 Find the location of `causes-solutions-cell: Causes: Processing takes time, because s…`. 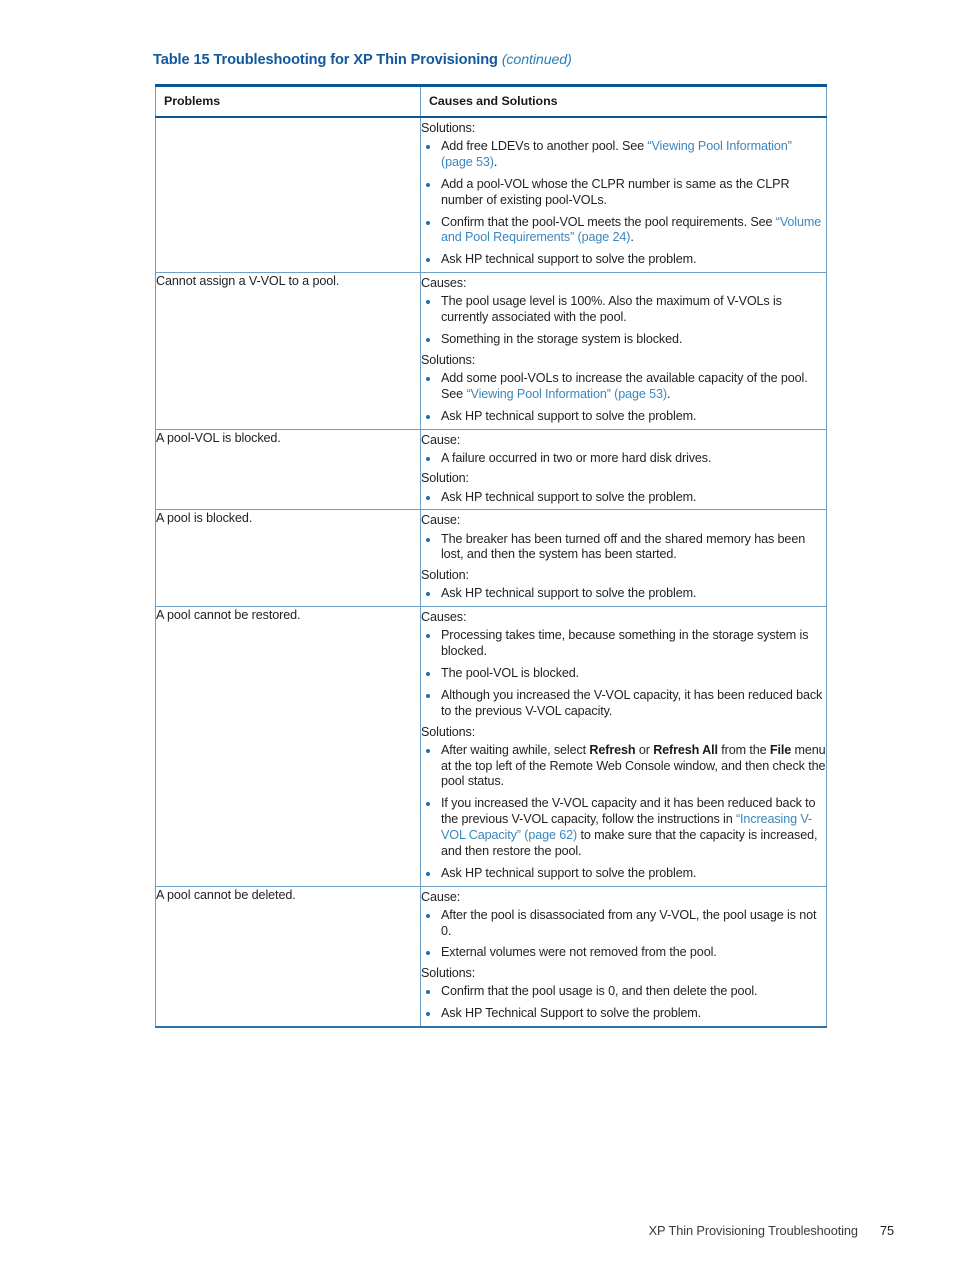

causes-solutions-cell: Causes: Processing takes time, because s… is located at coordinates (623, 746).